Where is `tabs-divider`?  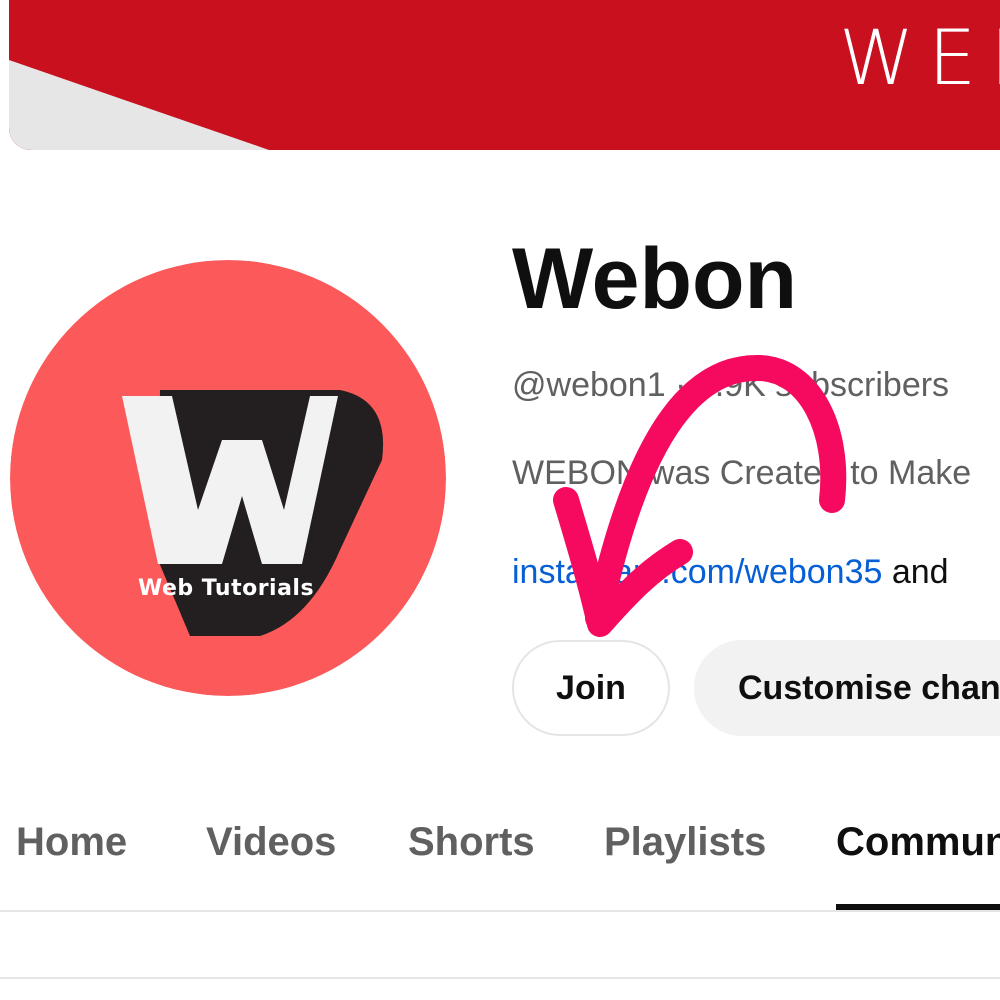
tabs-divider is located at coordinates (500, 911).